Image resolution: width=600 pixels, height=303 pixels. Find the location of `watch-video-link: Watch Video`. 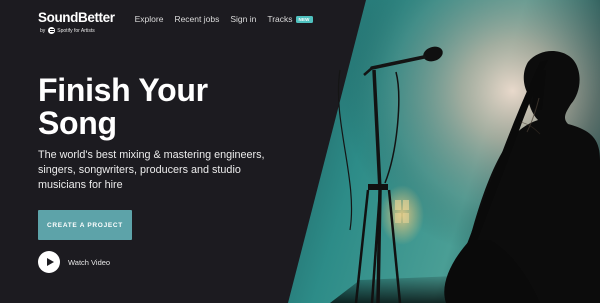

watch-video-link: Watch Video is located at coordinates (74, 262).